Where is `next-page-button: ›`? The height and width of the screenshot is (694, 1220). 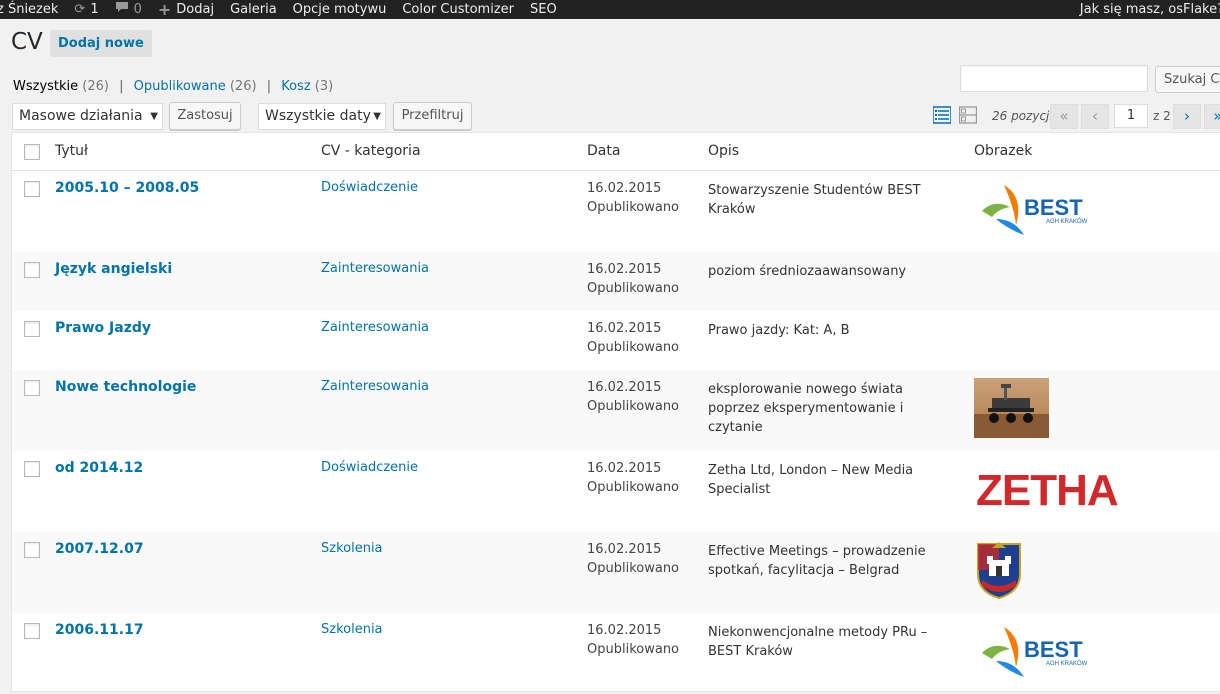 next-page-button: › is located at coordinates (1187, 116).